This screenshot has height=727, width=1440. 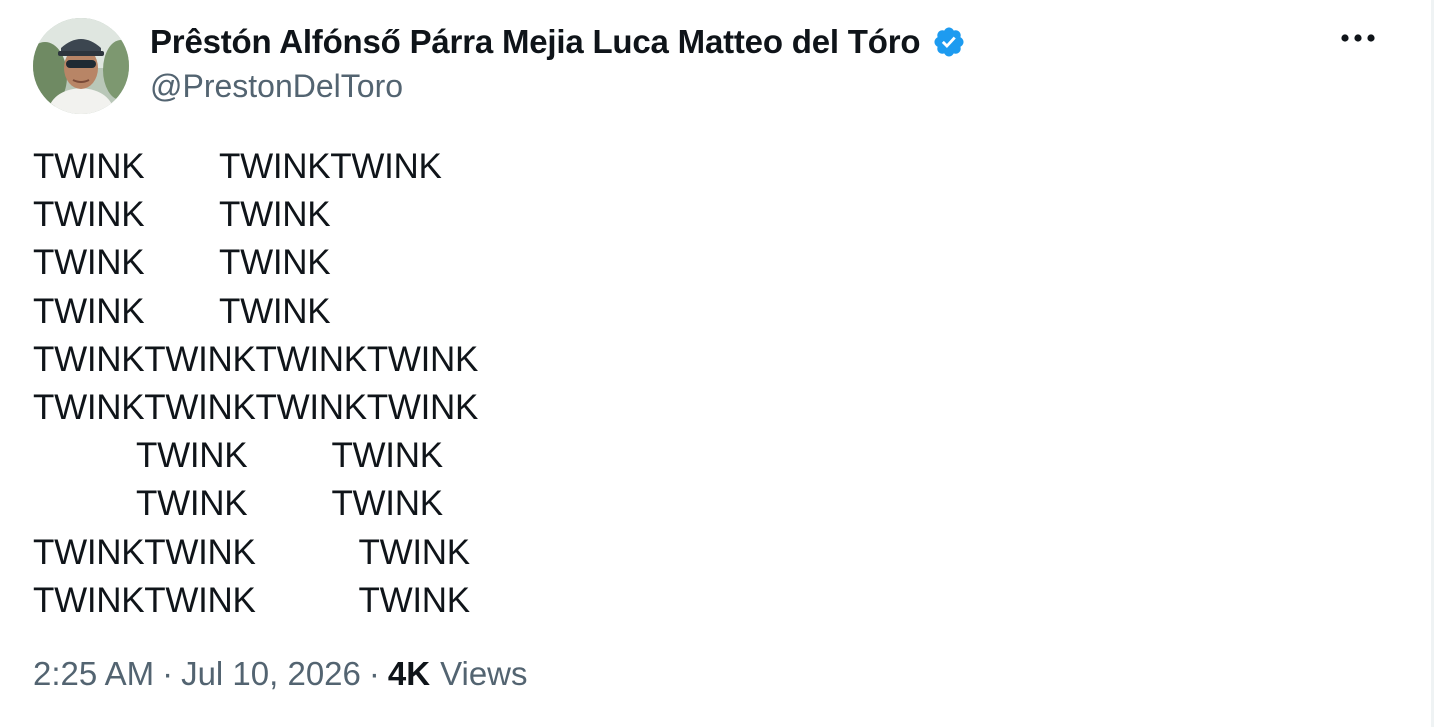 What do you see at coordinates (271, 674) in the screenshot?
I see `tweet-date: Jul 10, 2026` at bounding box center [271, 674].